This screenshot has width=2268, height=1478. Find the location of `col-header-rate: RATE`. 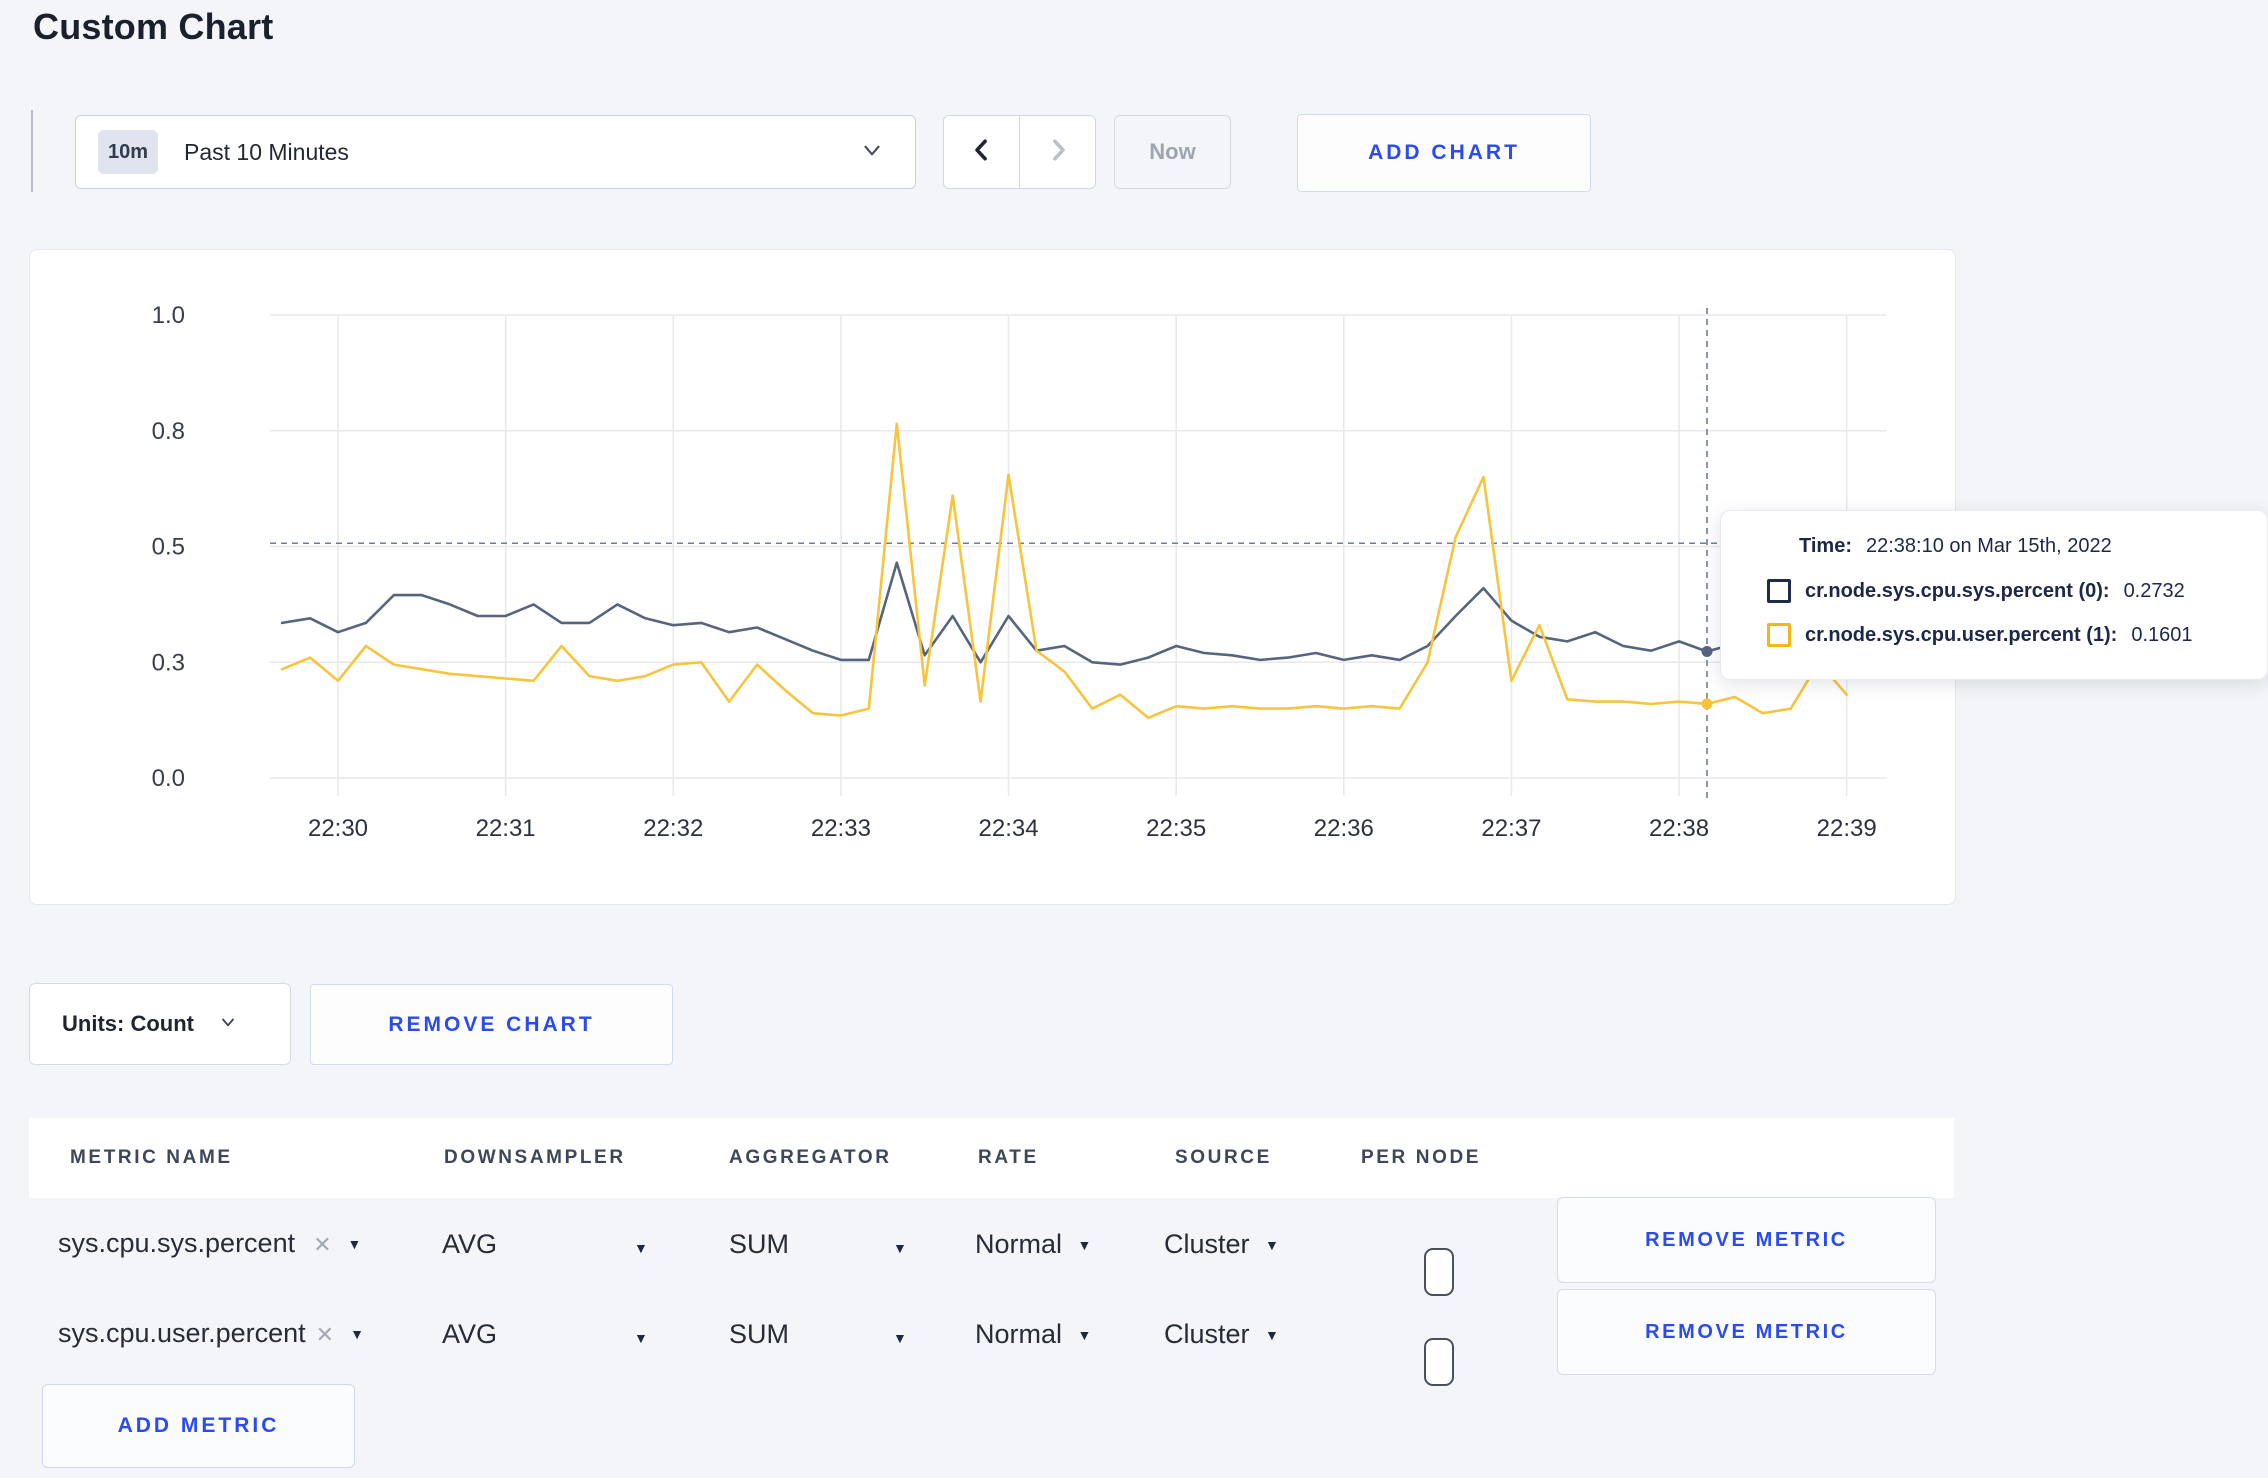

col-header-rate: RATE is located at coordinates (1008, 1157).